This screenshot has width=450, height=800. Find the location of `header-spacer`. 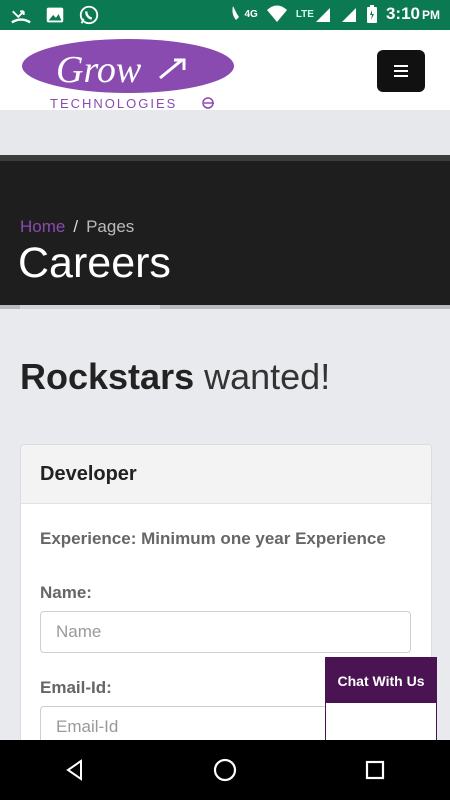

header-spacer is located at coordinates (225, 132).